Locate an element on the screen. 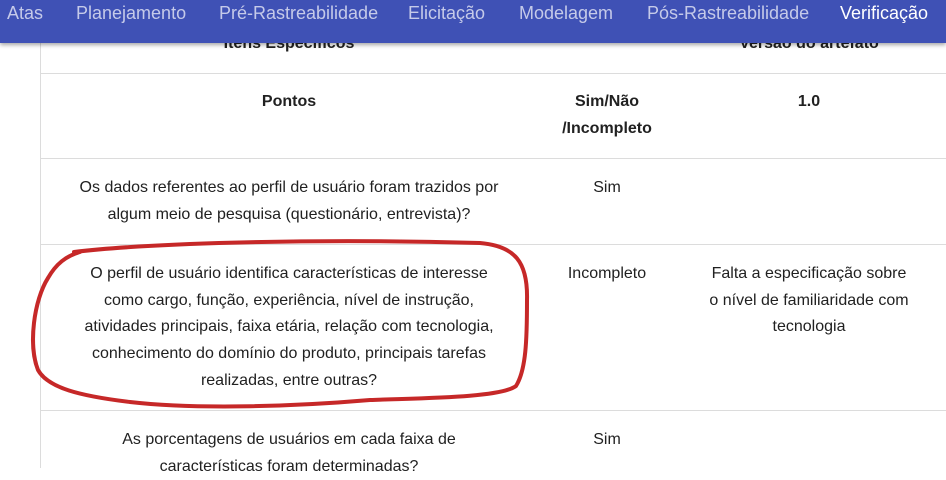 This screenshot has height=480, width=946. note-line: tecnologia is located at coordinates (809, 327).